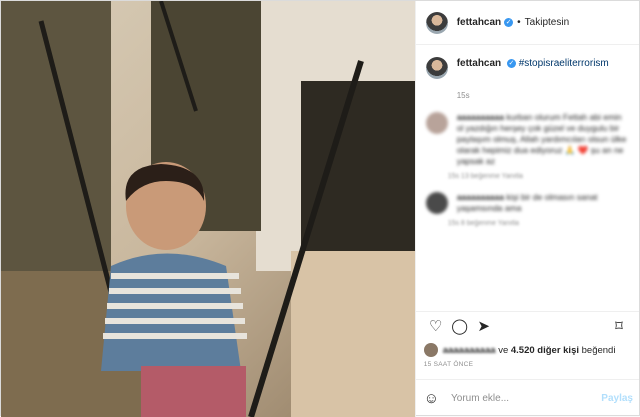  I want to click on share-icon: ➤, so click(484, 327).